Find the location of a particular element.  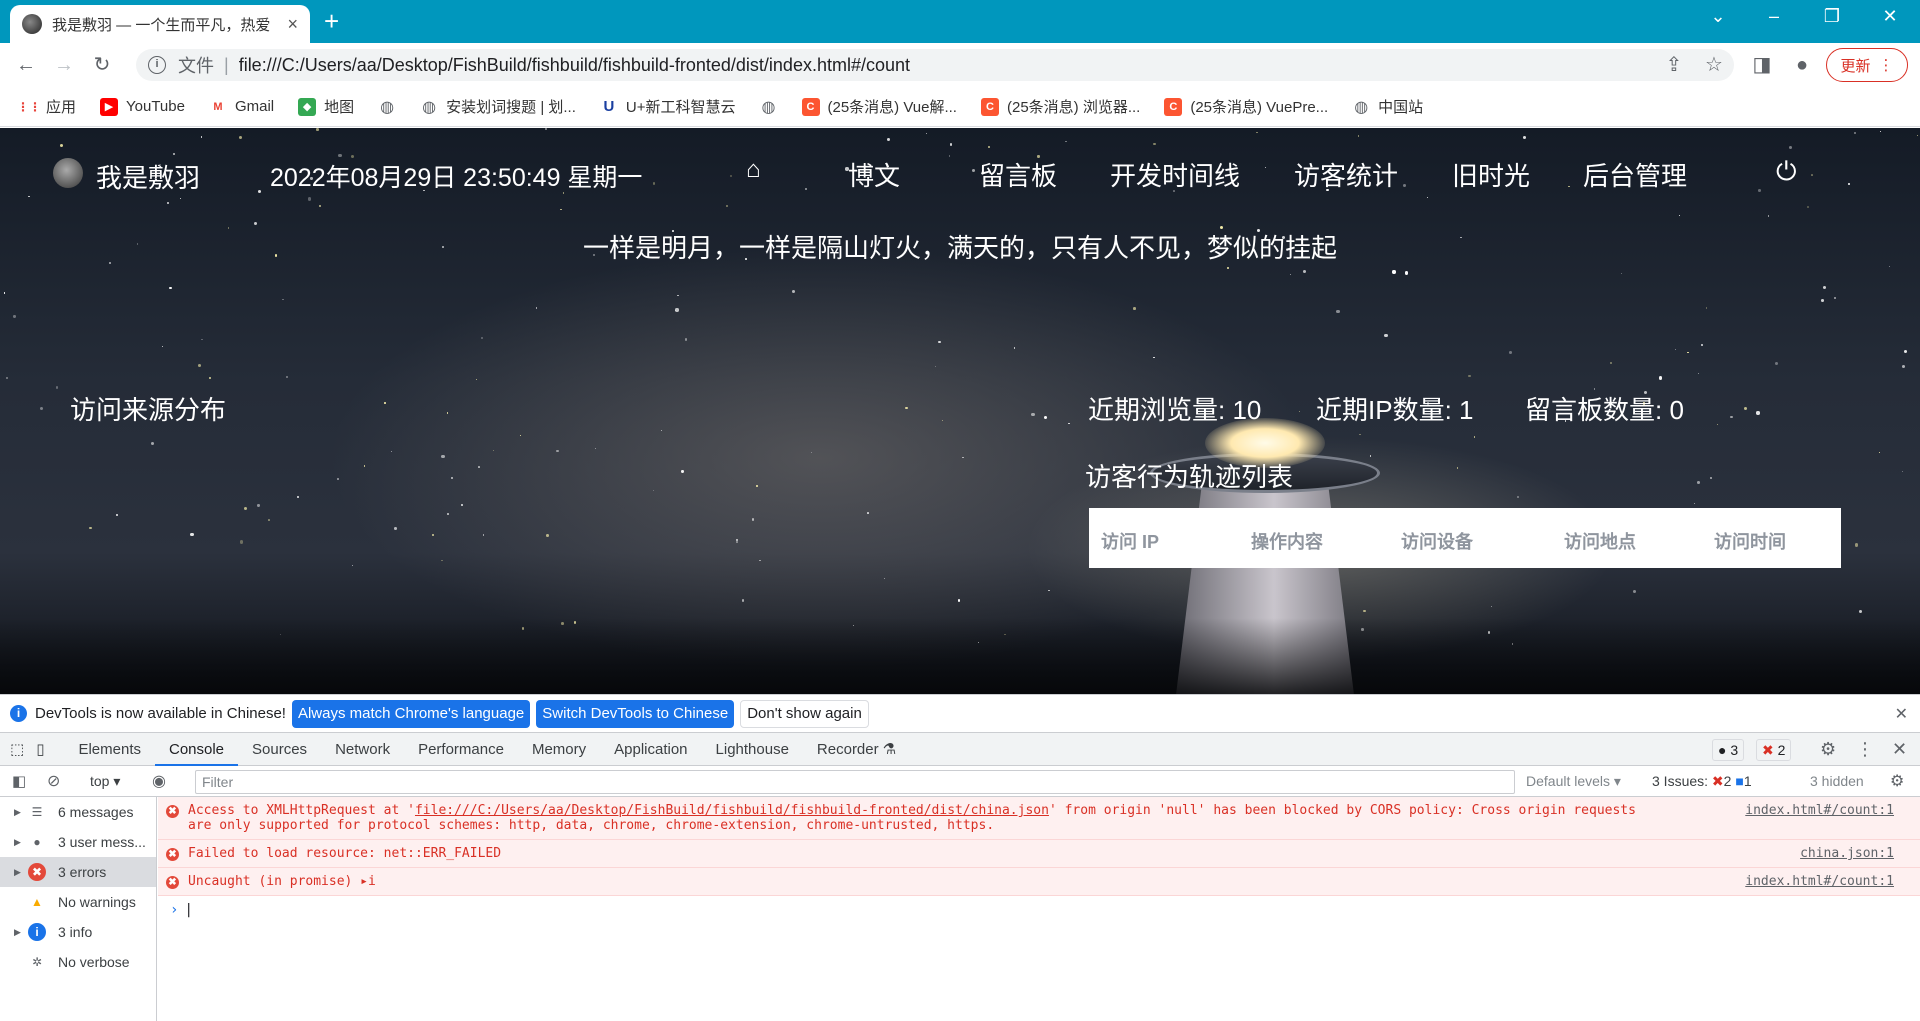

site-info-icon: i is located at coordinates (157, 65).